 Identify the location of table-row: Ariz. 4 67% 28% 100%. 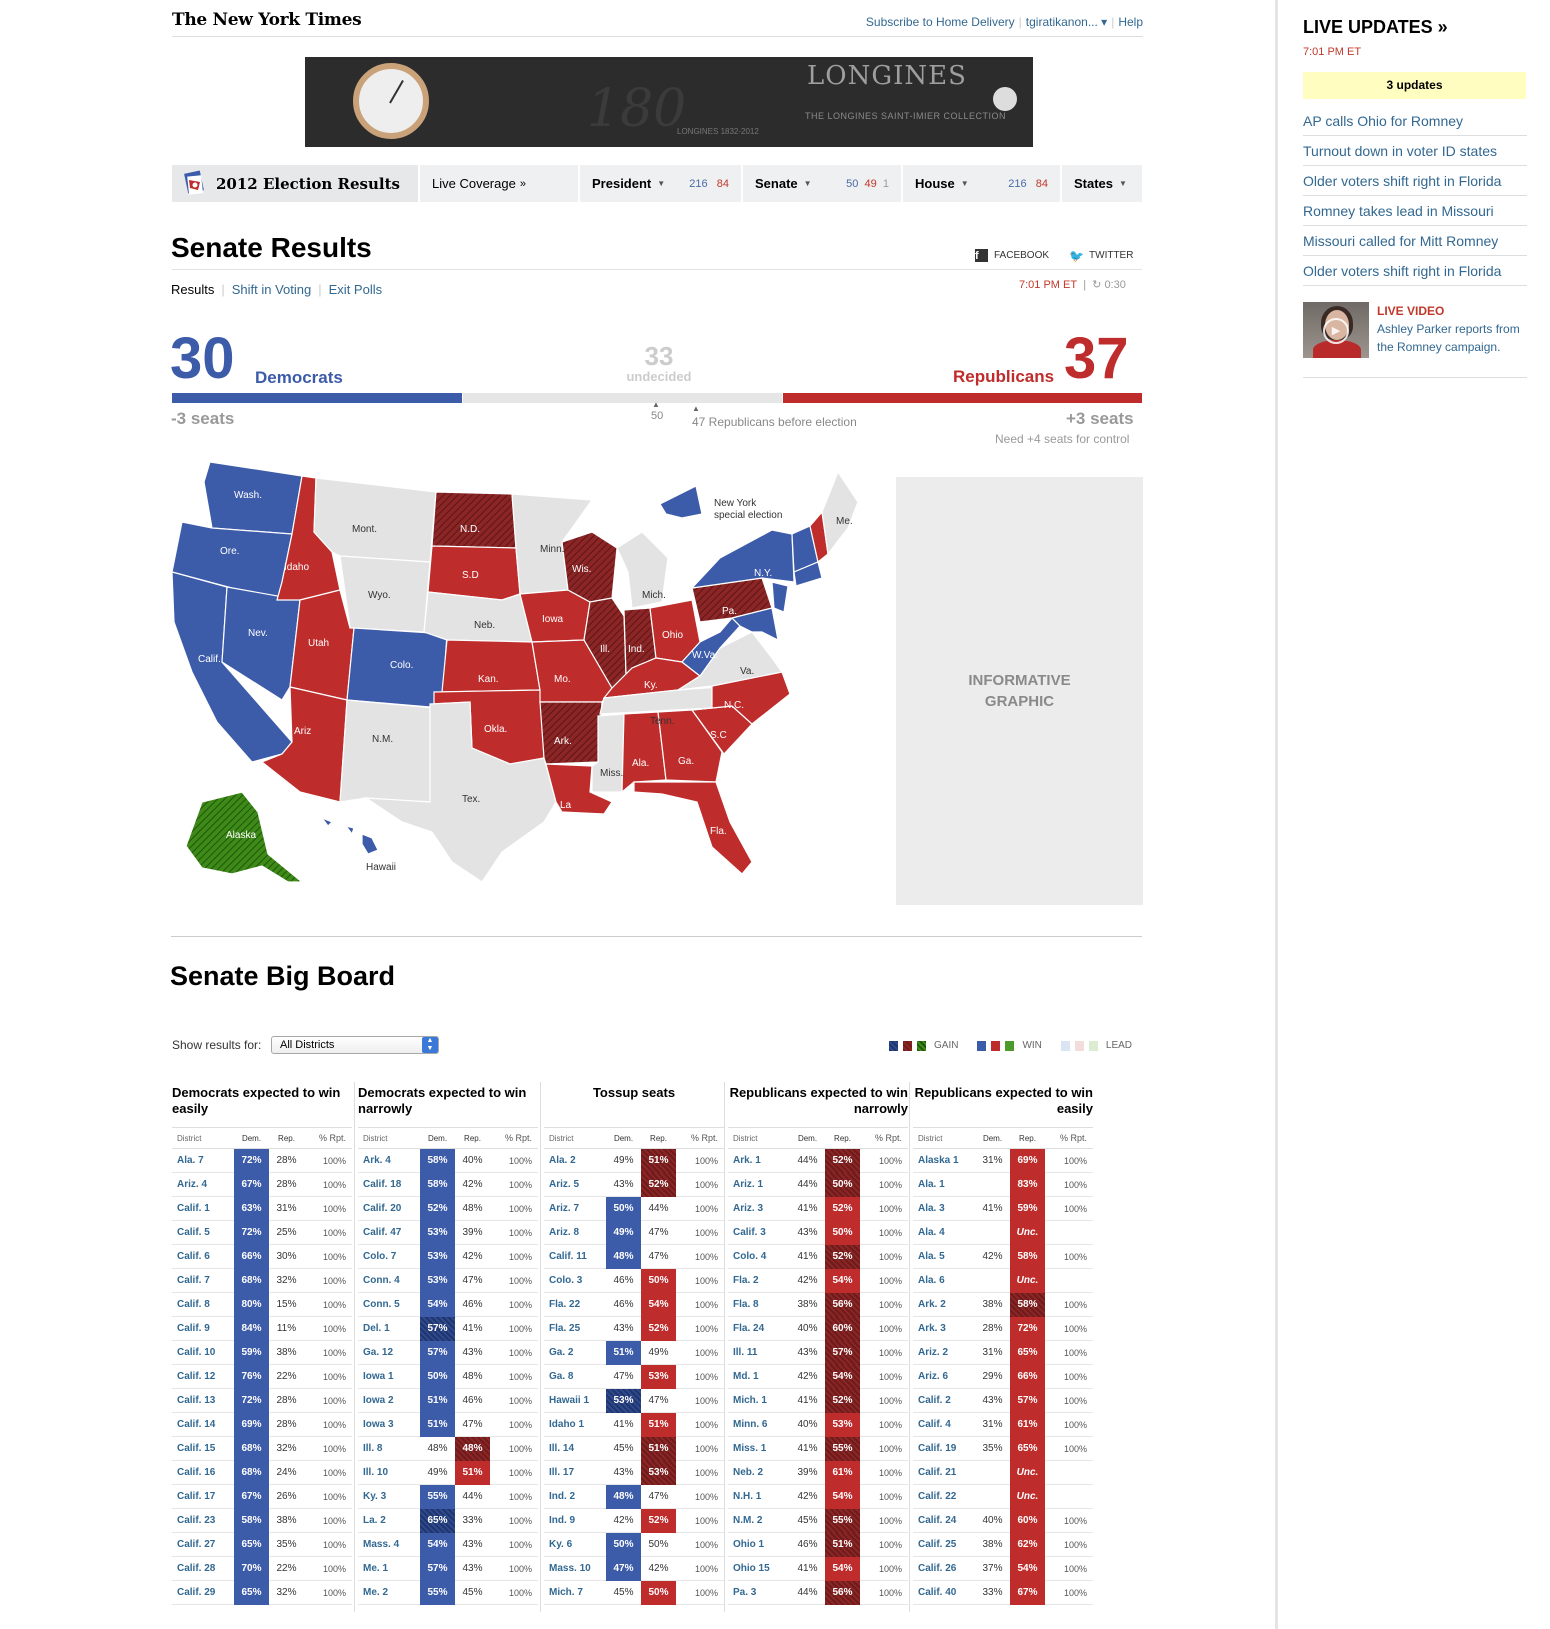
(262, 1184).